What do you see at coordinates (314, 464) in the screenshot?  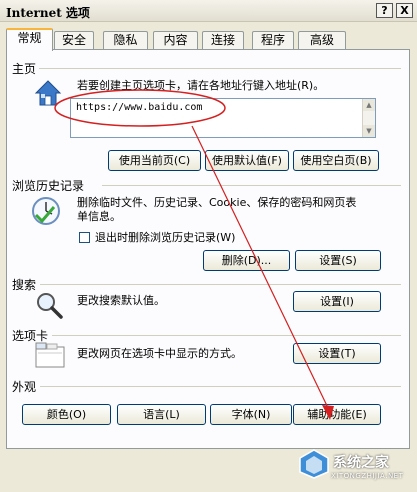 I see `watermark-logo-icon` at bounding box center [314, 464].